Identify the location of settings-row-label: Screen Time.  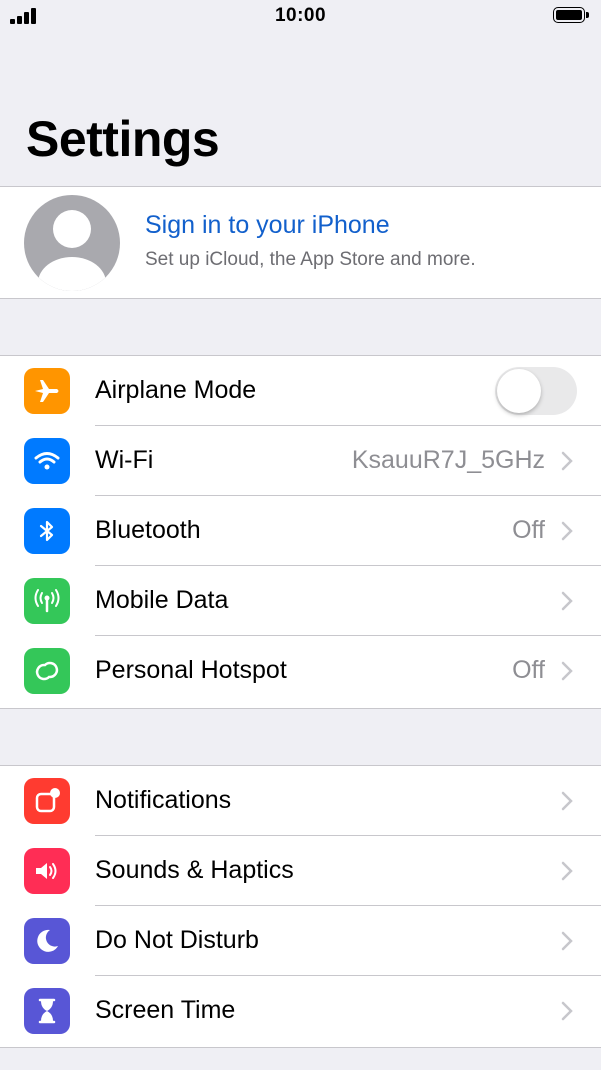
(165, 1010).